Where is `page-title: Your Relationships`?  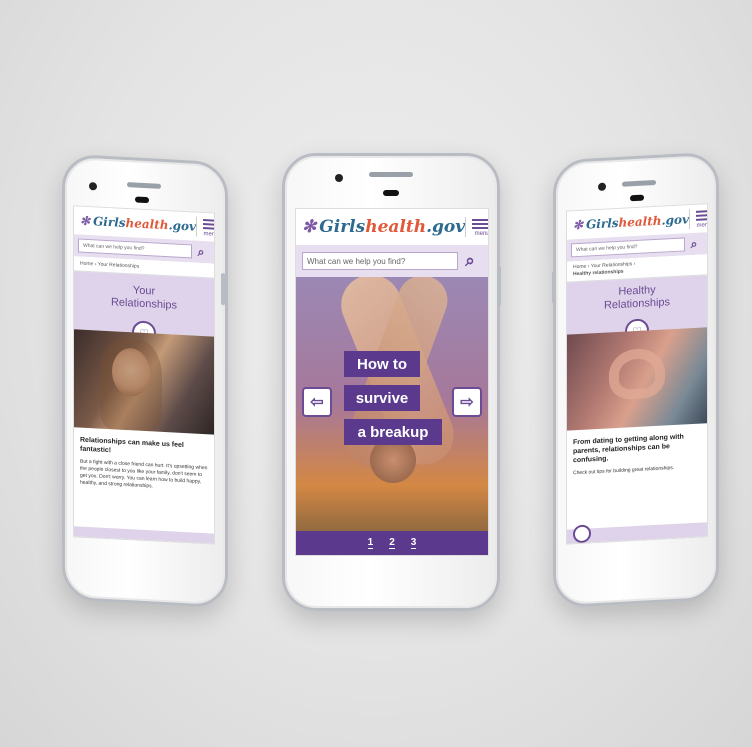 page-title: Your Relationships is located at coordinates (144, 298).